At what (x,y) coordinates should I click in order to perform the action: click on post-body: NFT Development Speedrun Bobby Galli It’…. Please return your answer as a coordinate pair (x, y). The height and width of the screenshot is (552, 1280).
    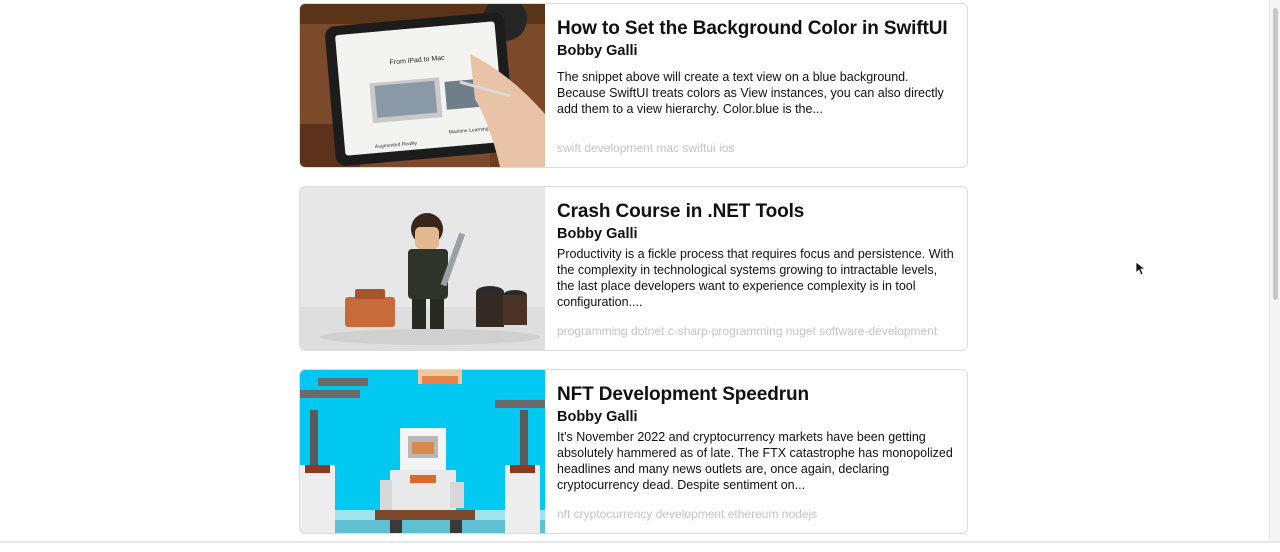
    Looking at the image, I should click on (756, 451).